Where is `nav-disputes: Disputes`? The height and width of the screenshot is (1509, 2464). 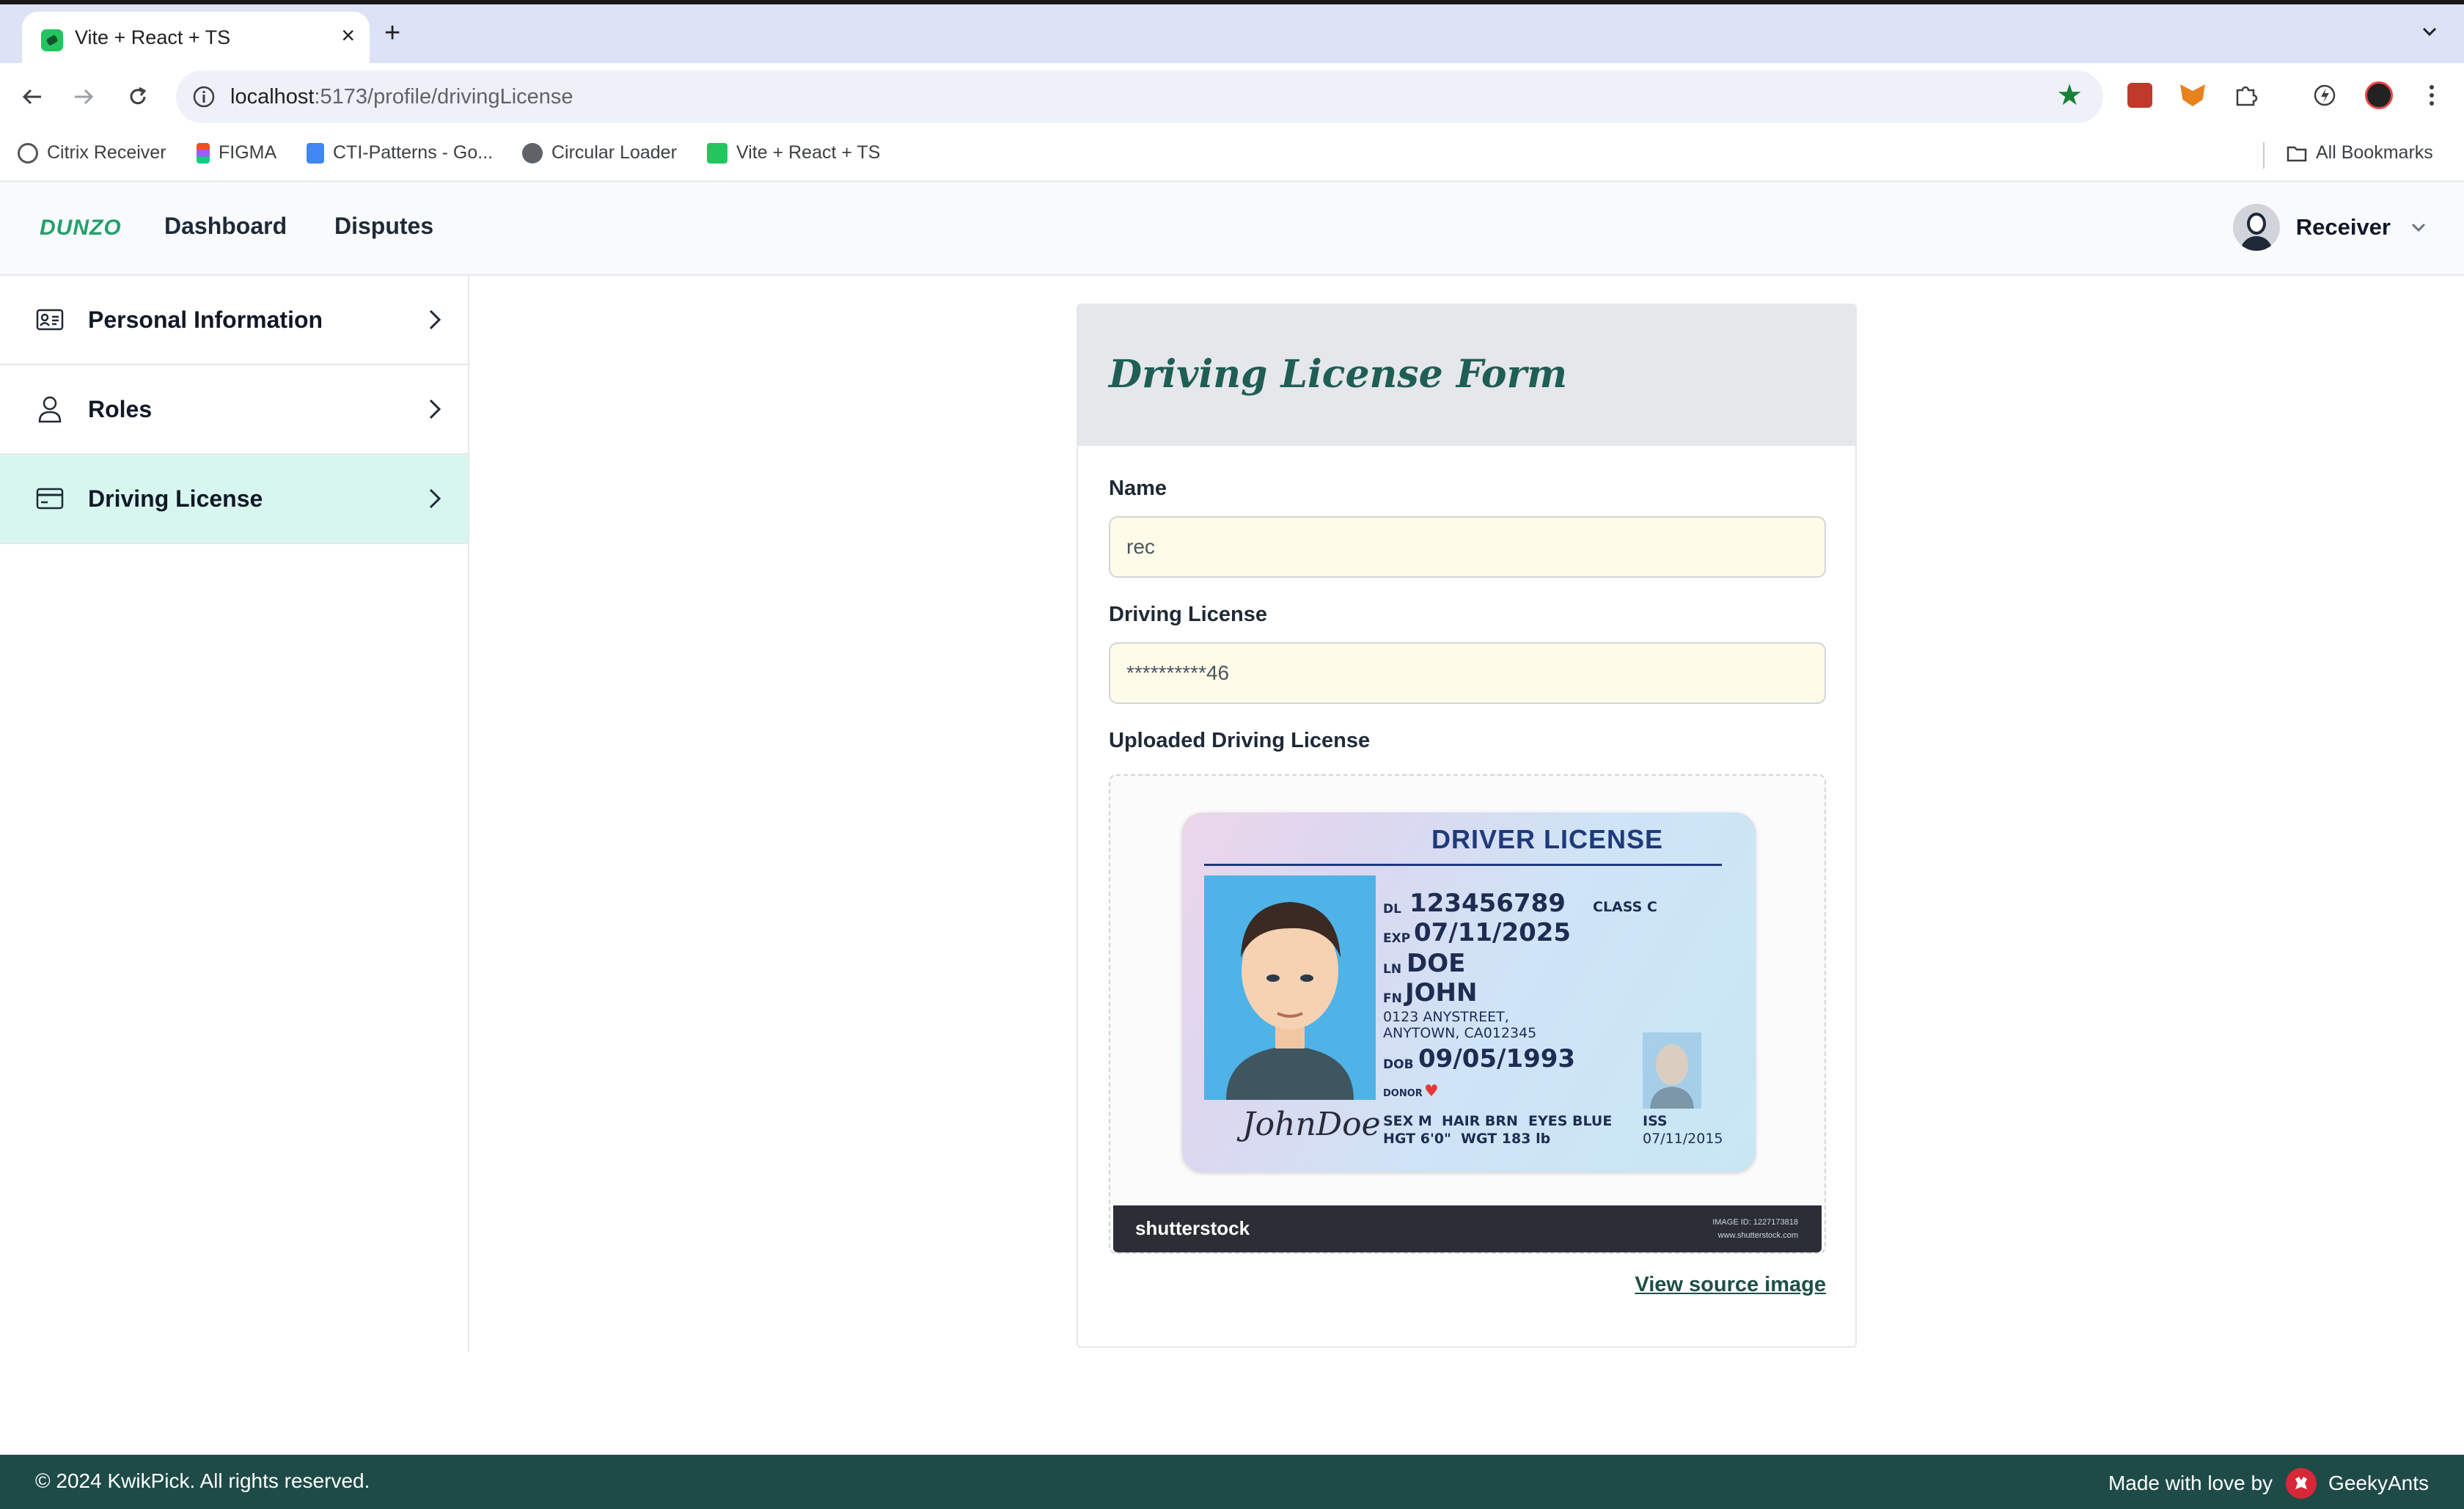
nav-disputes: Disputes is located at coordinates (383, 227).